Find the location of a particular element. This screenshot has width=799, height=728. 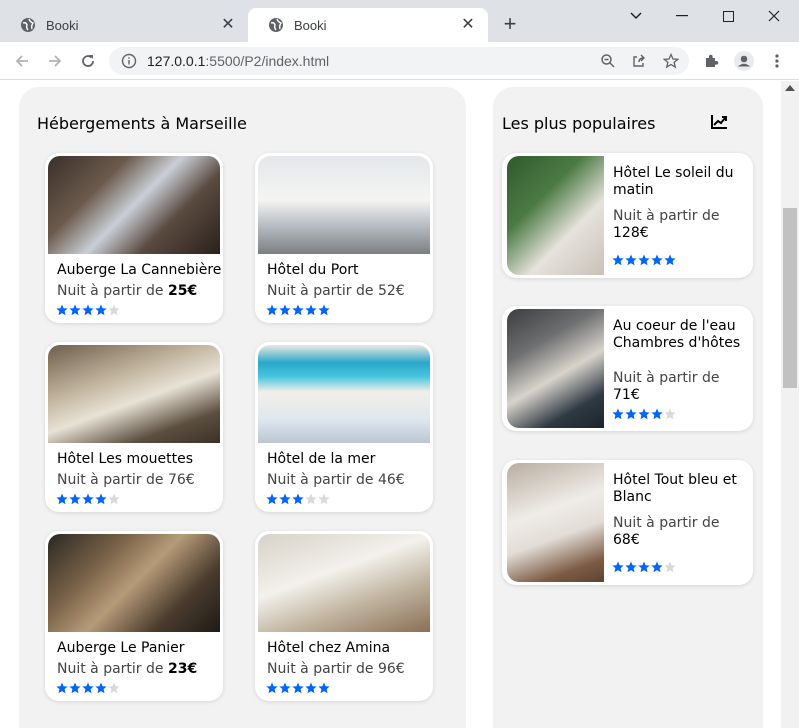

popular-card-price: Nuit à partir de 68€ is located at coordinates (666, 531).